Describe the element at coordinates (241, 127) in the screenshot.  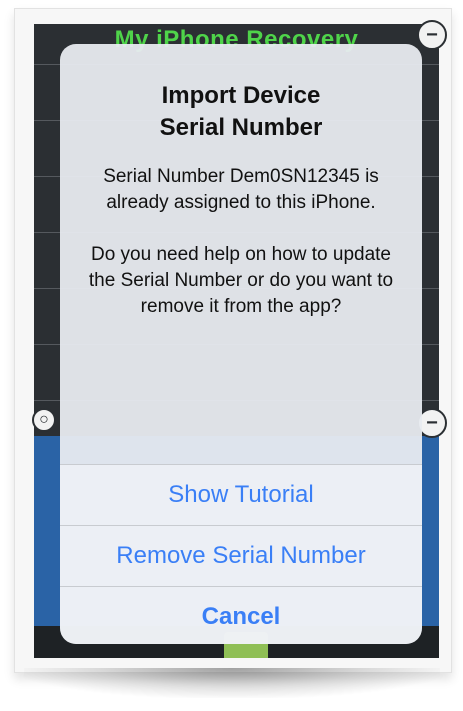
I see `alert-title-line: Serial Number` at that location.